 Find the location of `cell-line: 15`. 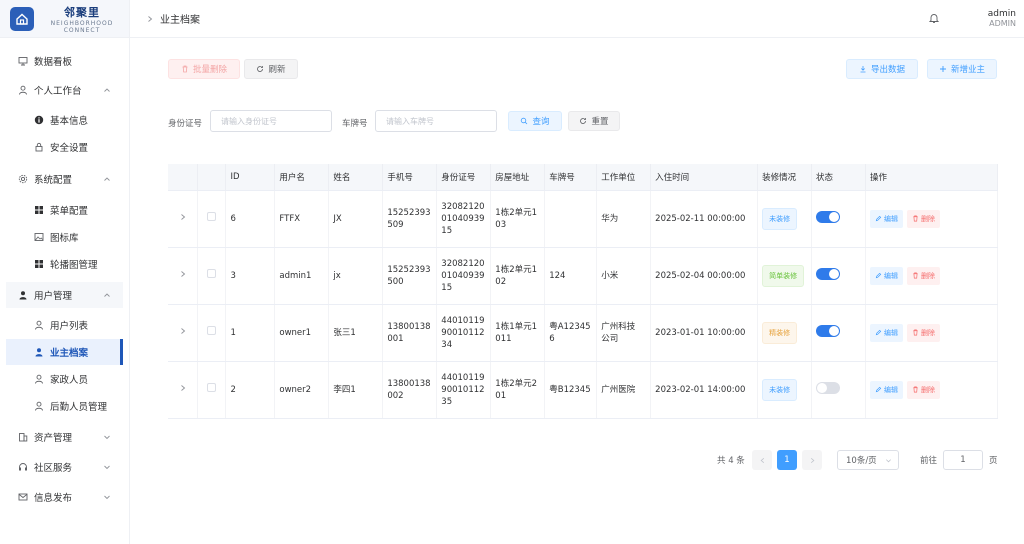

cell-line: 15 is located at coordinates (447, 287).